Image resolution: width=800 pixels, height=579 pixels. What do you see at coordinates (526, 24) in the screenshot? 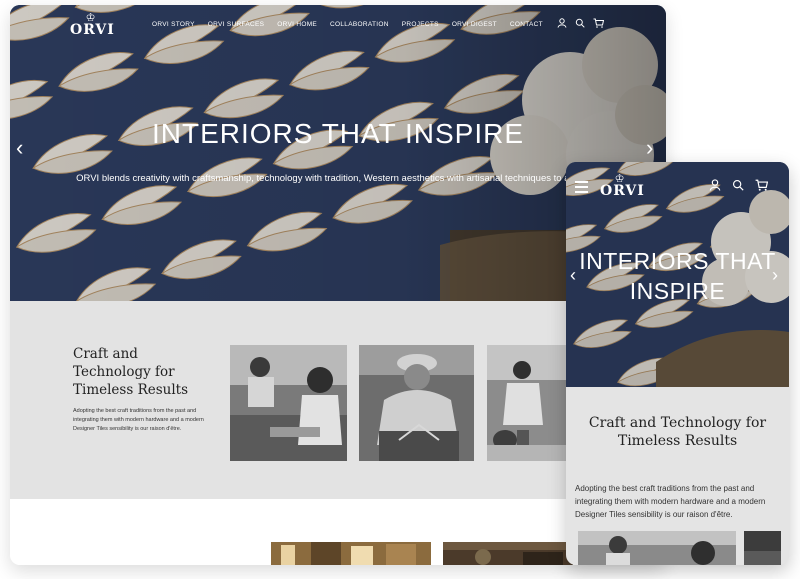
I see `nav-item-contact: CONTACT` at bounding box center [526, 24].